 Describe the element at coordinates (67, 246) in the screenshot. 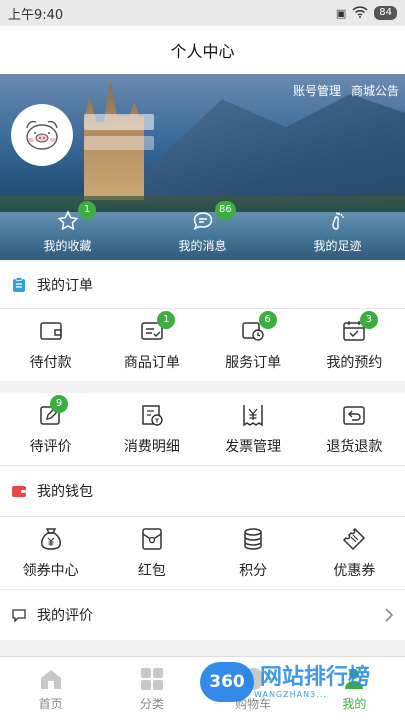

I see `favorites-label: 我的收藏` at that location.